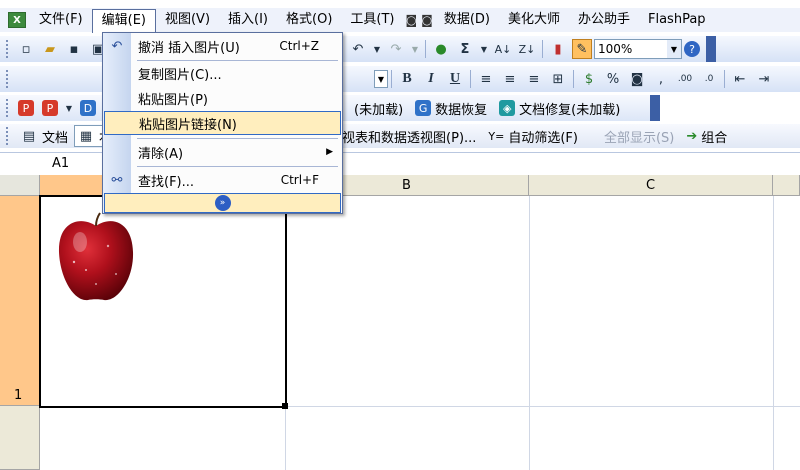  I want to click on show-all-button: 全部显示(S), so click(639, 136).